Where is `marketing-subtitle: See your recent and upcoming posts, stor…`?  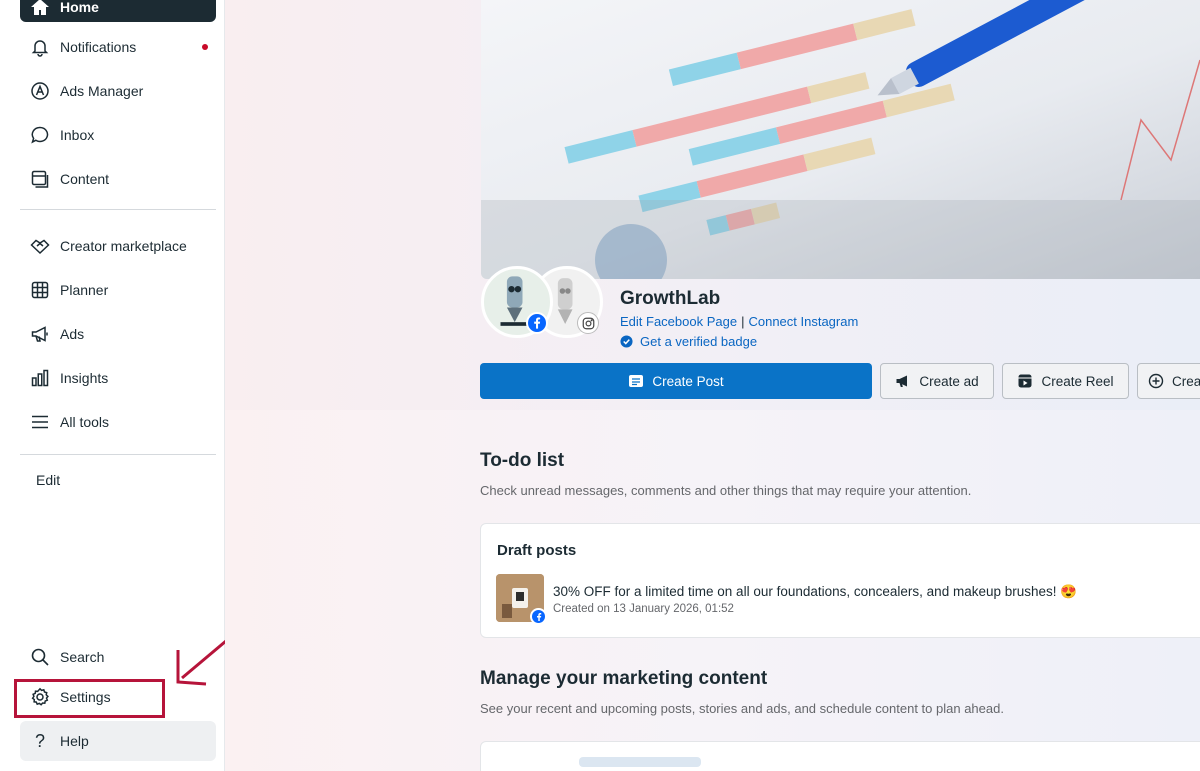
marketing-subtitle: See your recent and upcoming posts, stor… is located at coordinates (742, 708).